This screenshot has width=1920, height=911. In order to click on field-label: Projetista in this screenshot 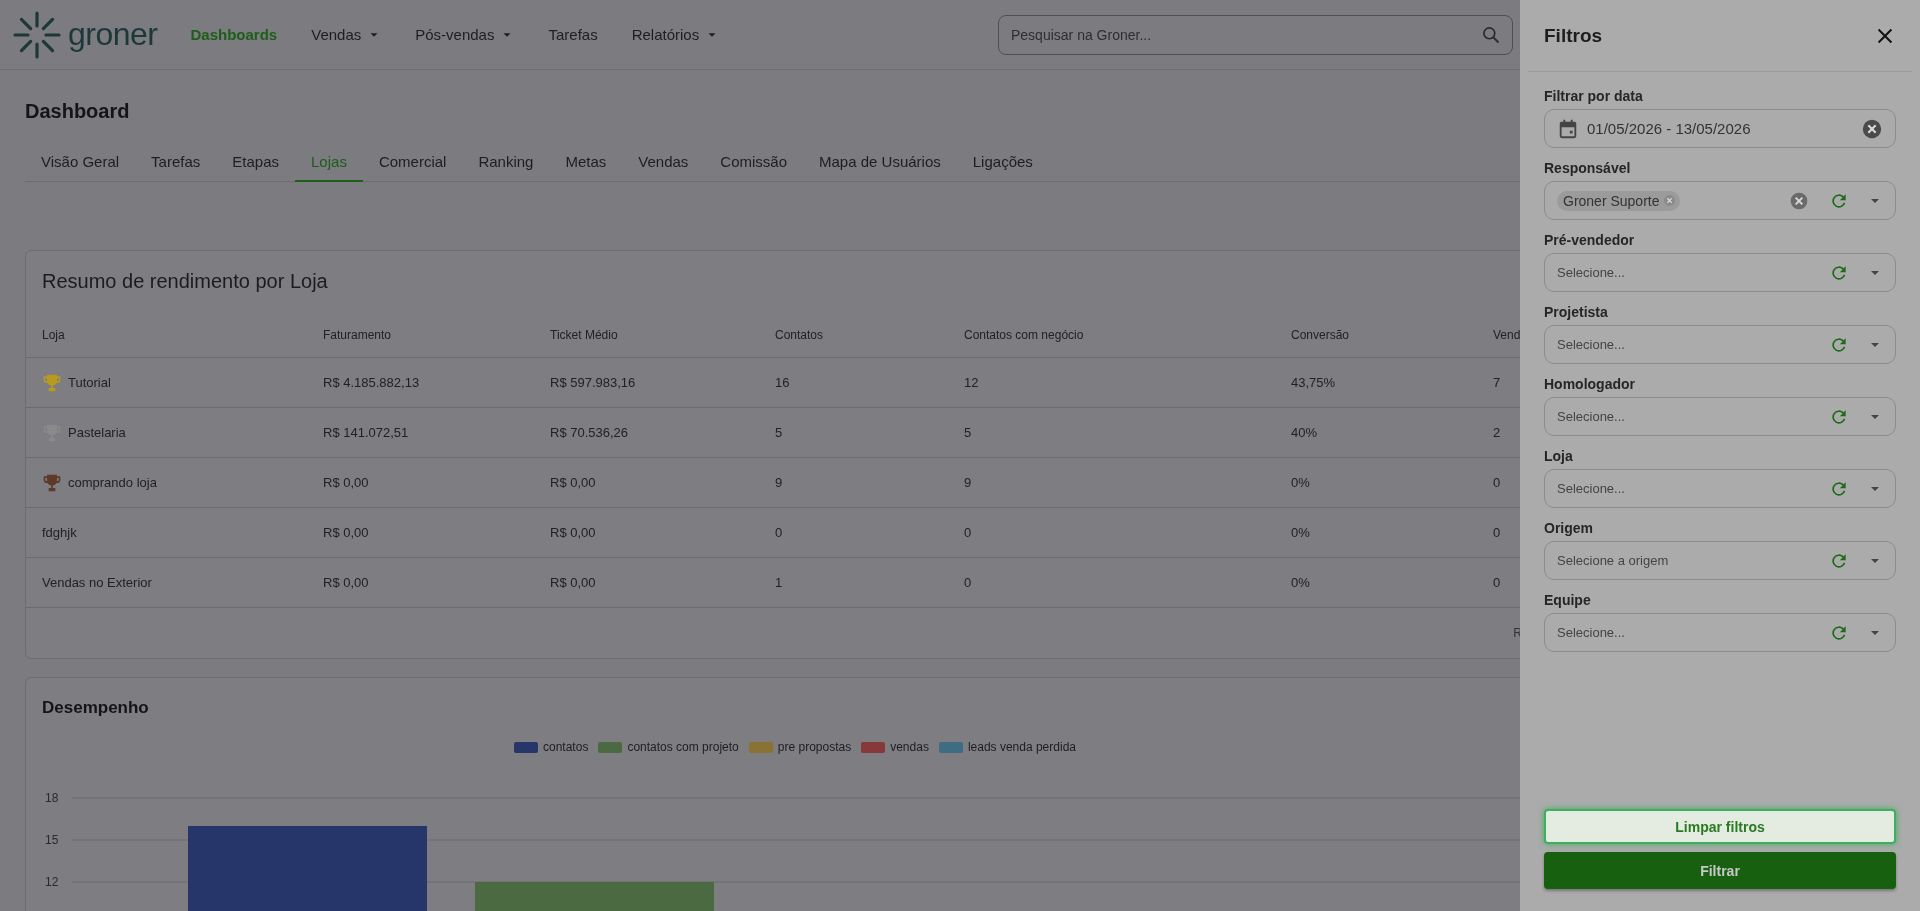, I will do `click(1576, 312)`.